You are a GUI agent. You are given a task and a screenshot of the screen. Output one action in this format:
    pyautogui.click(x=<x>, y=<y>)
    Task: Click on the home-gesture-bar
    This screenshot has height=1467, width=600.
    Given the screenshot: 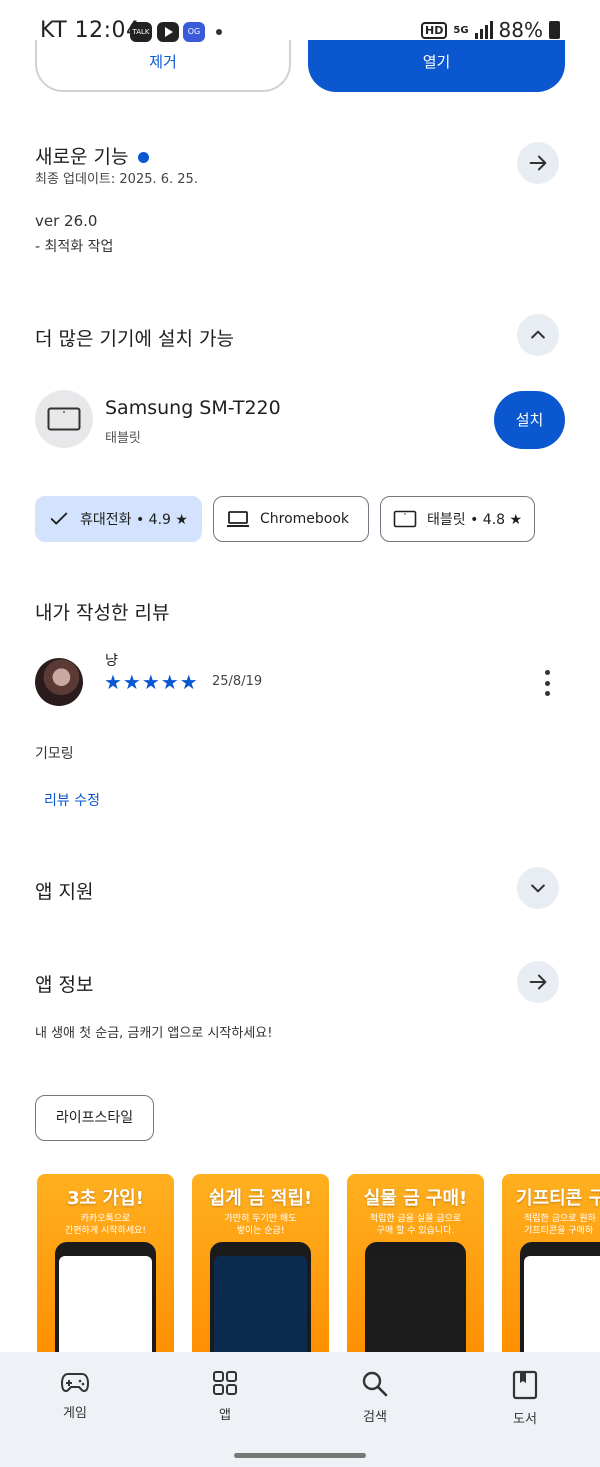 What is the action you would take?
    pyautogui.click(x=300, y=1455)
    